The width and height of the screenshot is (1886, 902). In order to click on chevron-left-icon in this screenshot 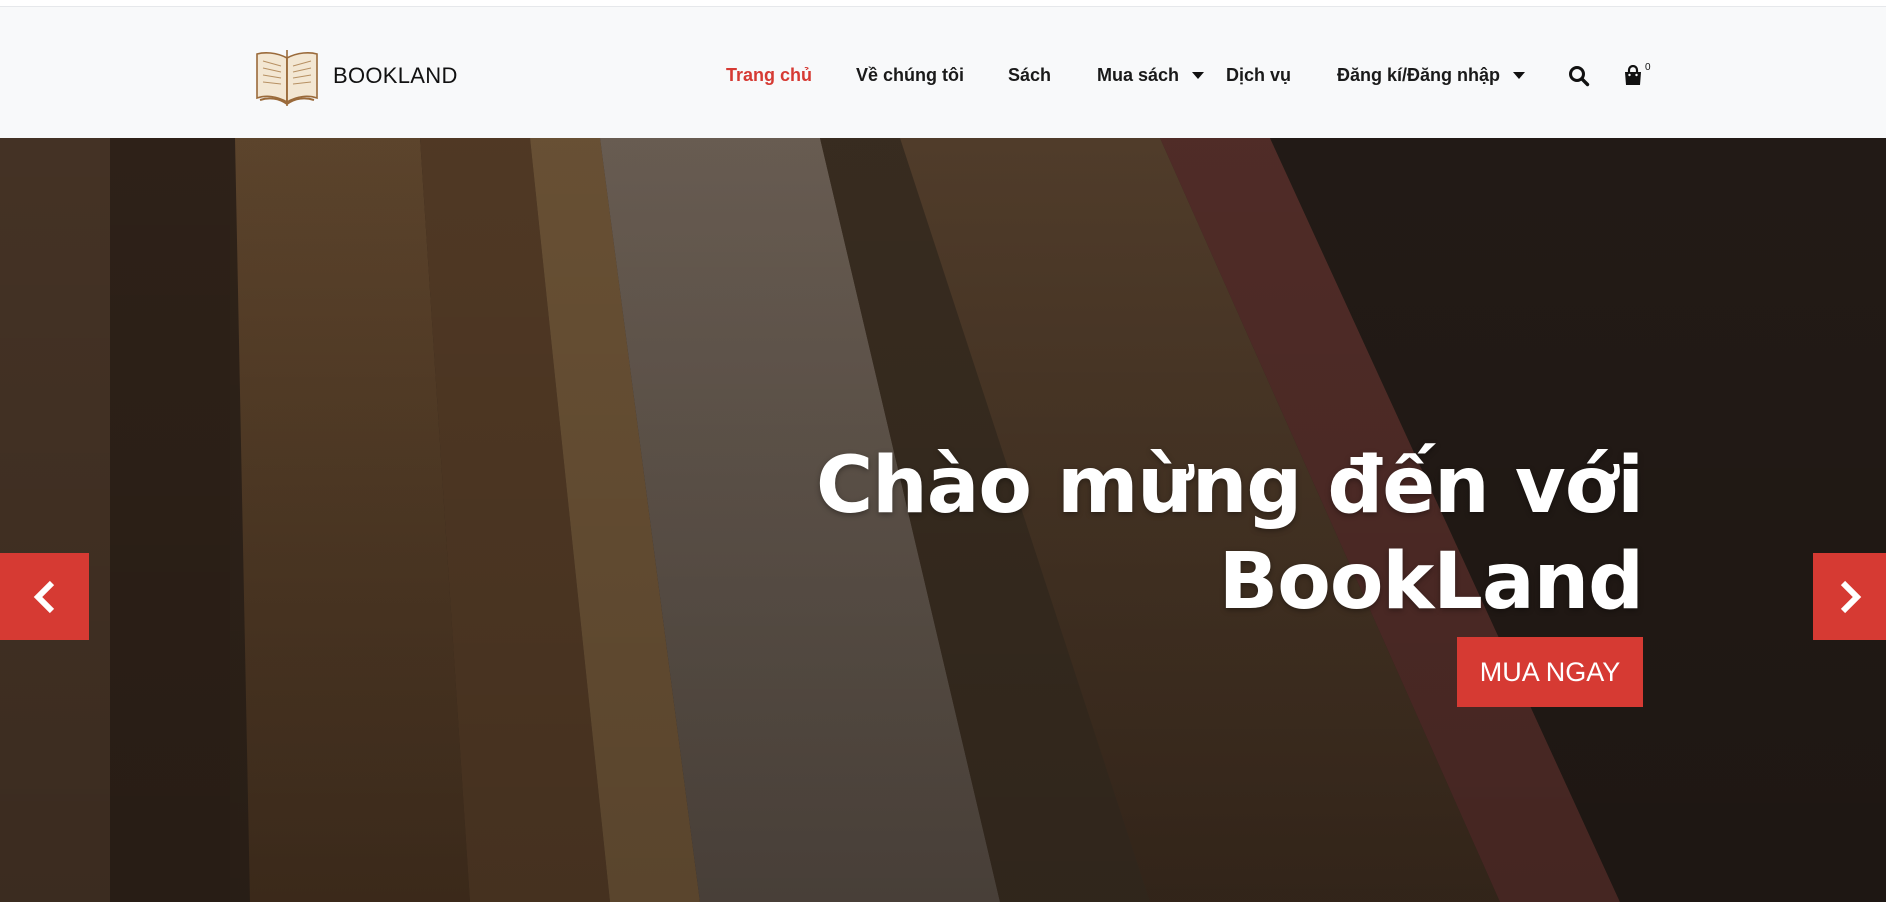, I will do `click(43, 596)`.